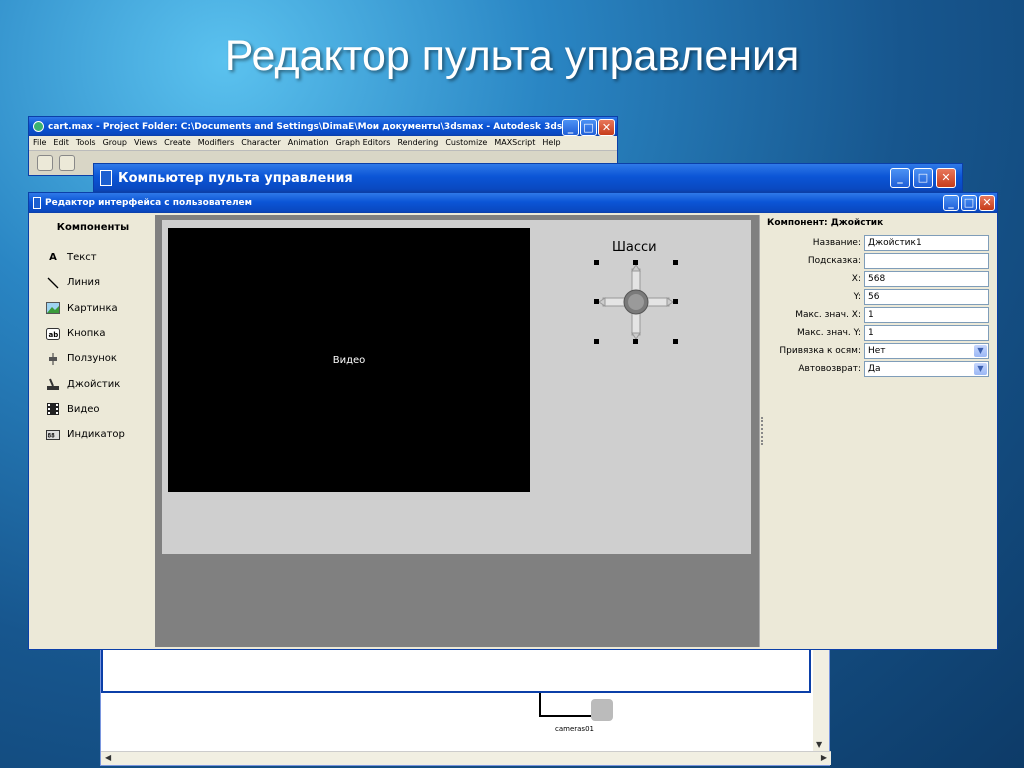 The height and width of the screenshot is (768, 1024). I want to click on component-picture: Картинка, so click(93, 308).